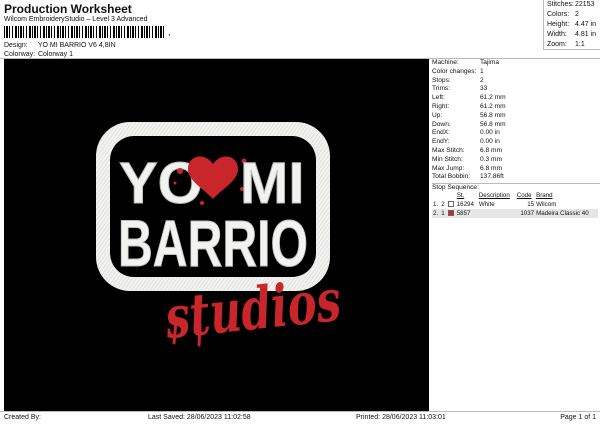 This screenshot has height=424, width=600. What do you see at coordinates (469, 124) in the screenshot?
I see `info-down: Down: 56.8 mm` at bounding box center [469, 124].